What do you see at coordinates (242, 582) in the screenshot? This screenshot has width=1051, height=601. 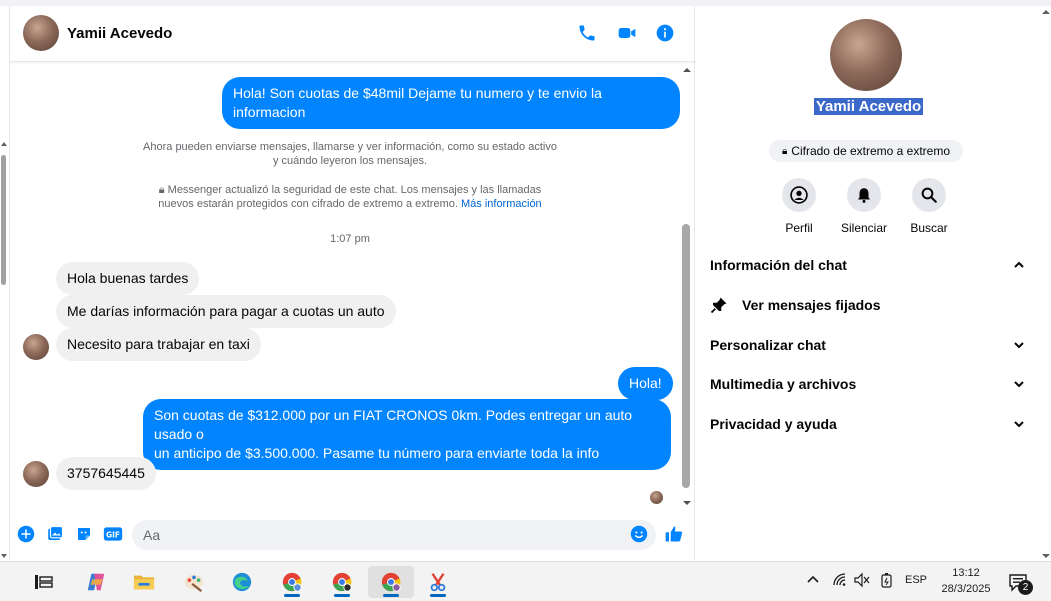 I see `edge-icon` at bounding box center [242, 582].